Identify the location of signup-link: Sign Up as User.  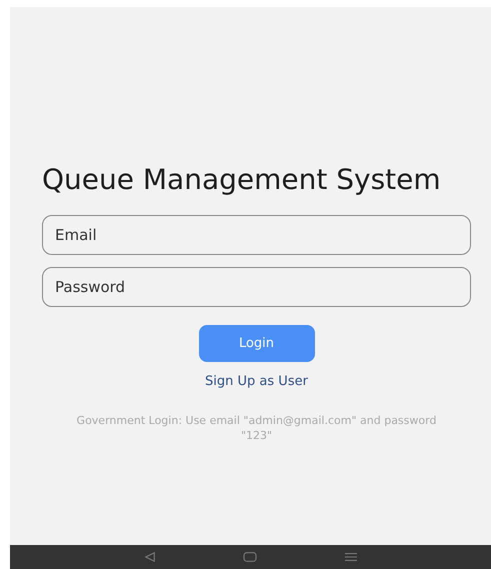
(256, 381).